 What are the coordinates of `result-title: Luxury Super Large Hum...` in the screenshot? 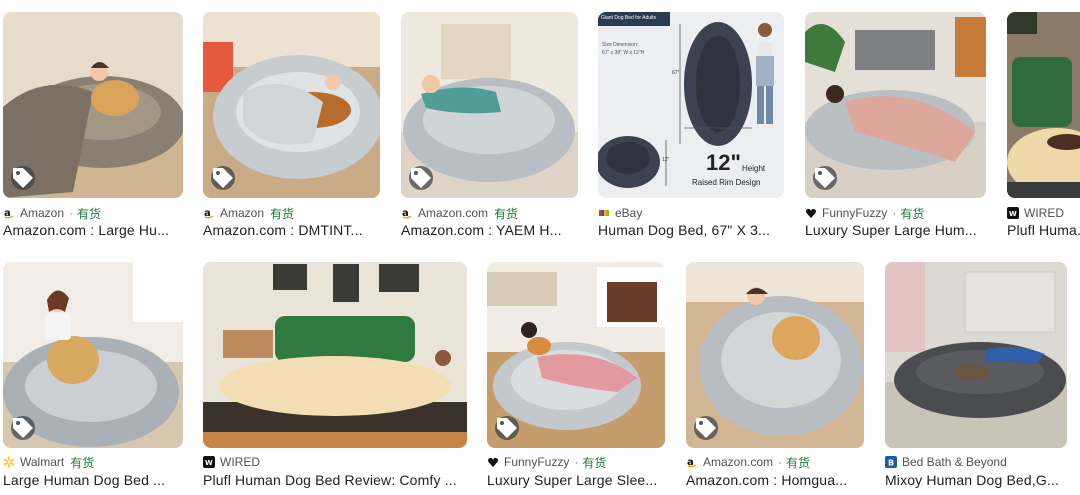 It's located at (895, 232).